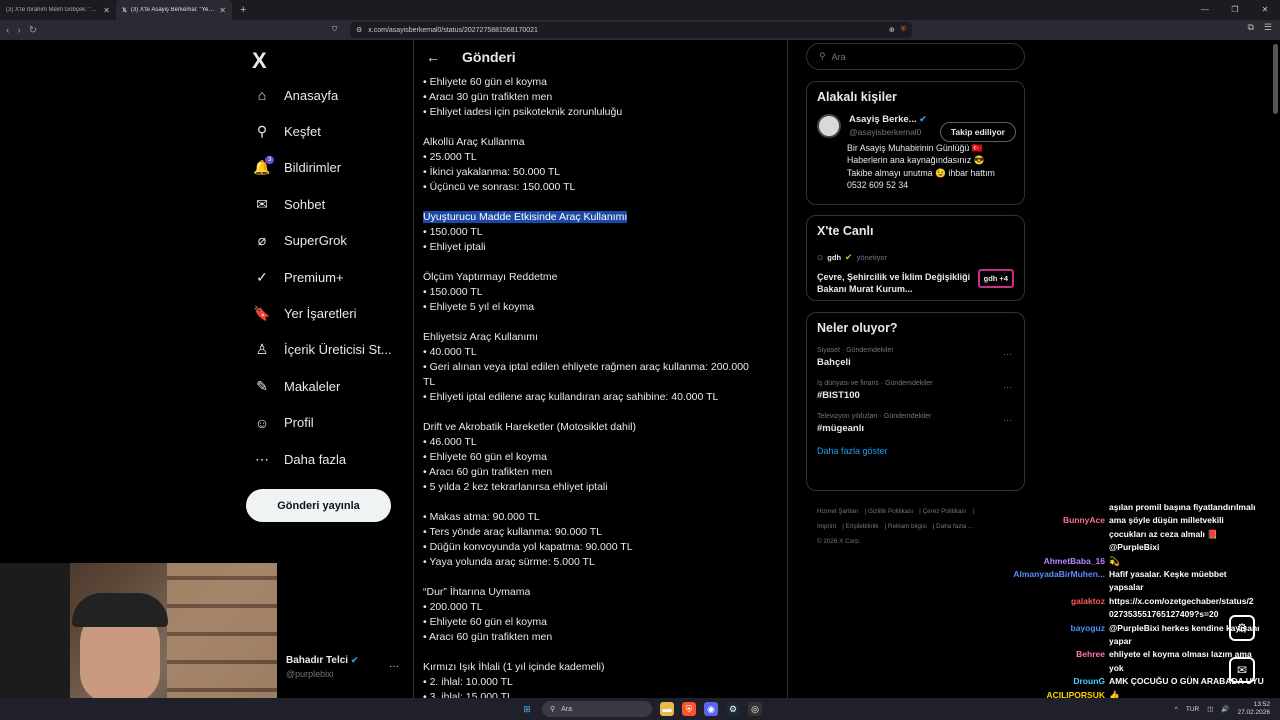 This screenshot has width=1280, height=720. I want to click on sidebar-item-bell: 🔔 3 Bildirimler, so click(330, 168).